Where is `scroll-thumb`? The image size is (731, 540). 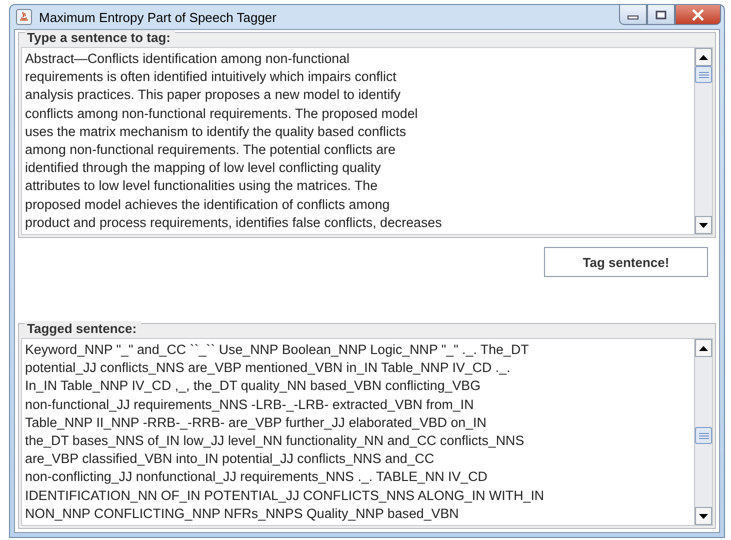
scroll-thumb is located at coordinates (703, 435).